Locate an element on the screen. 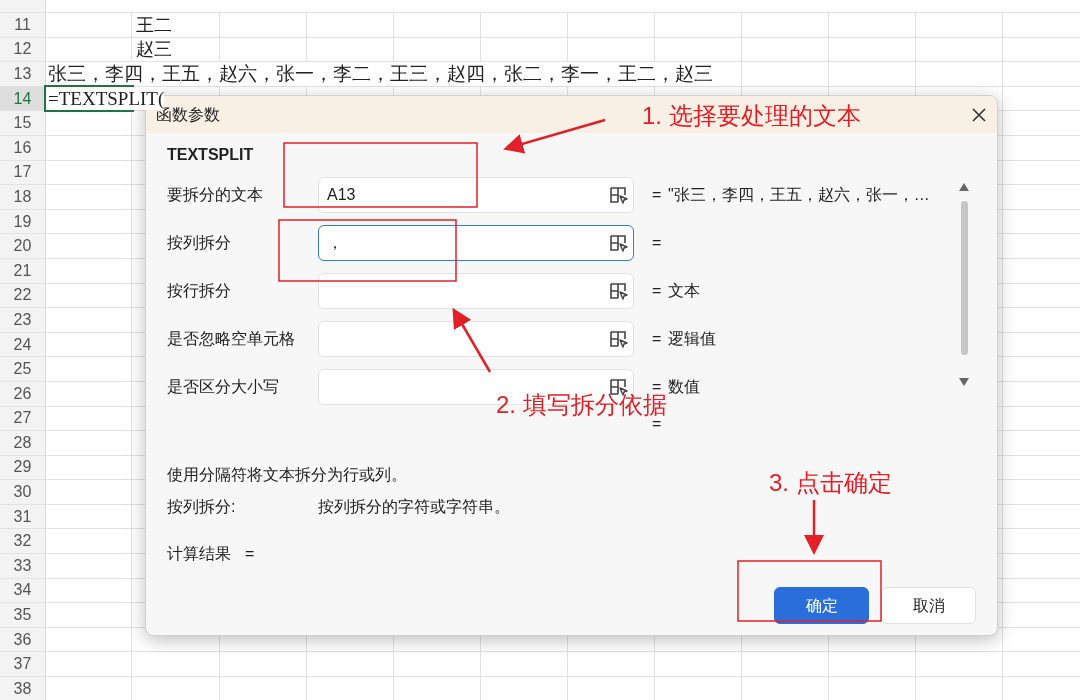 This screenshot has height=700, width=1080. row-header: 16 is located at coordinates (23, 147).